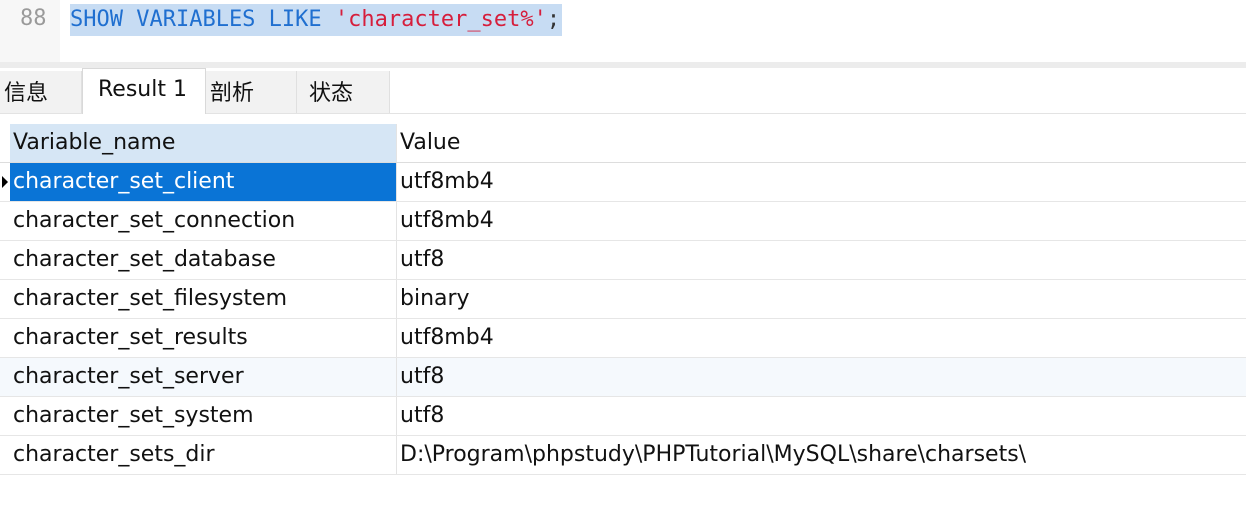  I want to click on table-cell-name: character_set_filesystem, so click(203, 299).